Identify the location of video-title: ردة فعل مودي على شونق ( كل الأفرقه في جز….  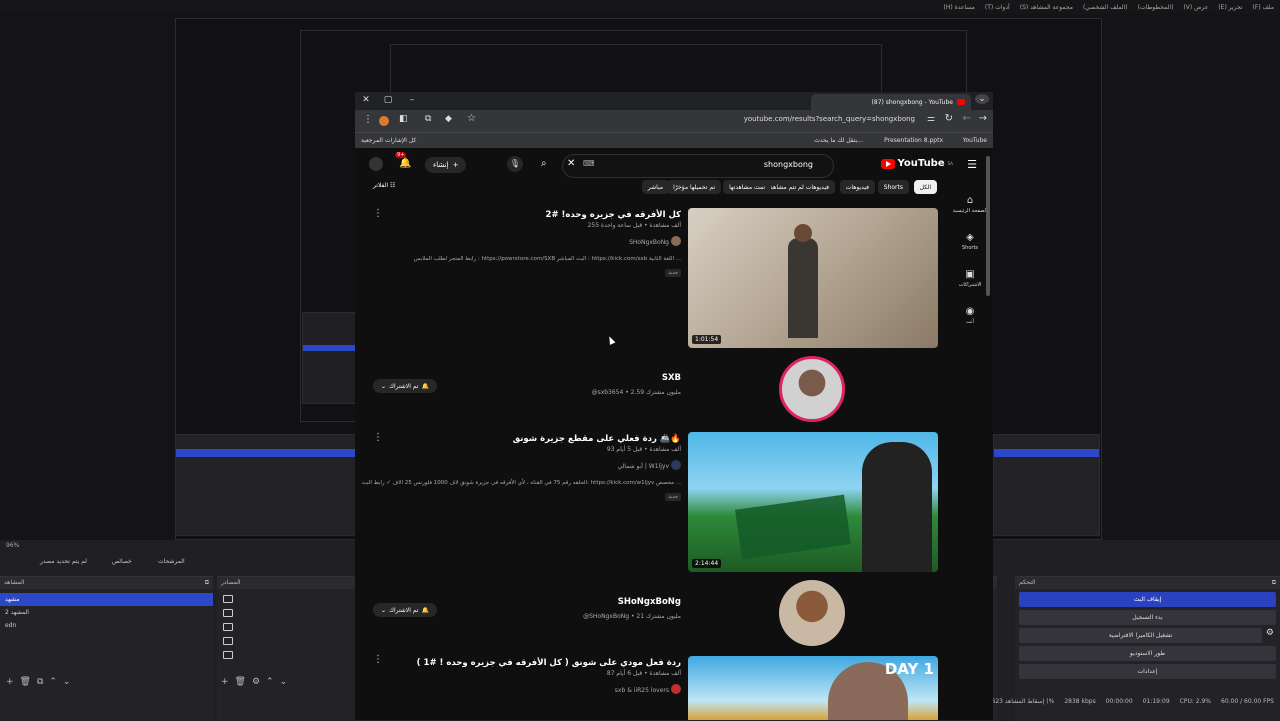
(549, 663).